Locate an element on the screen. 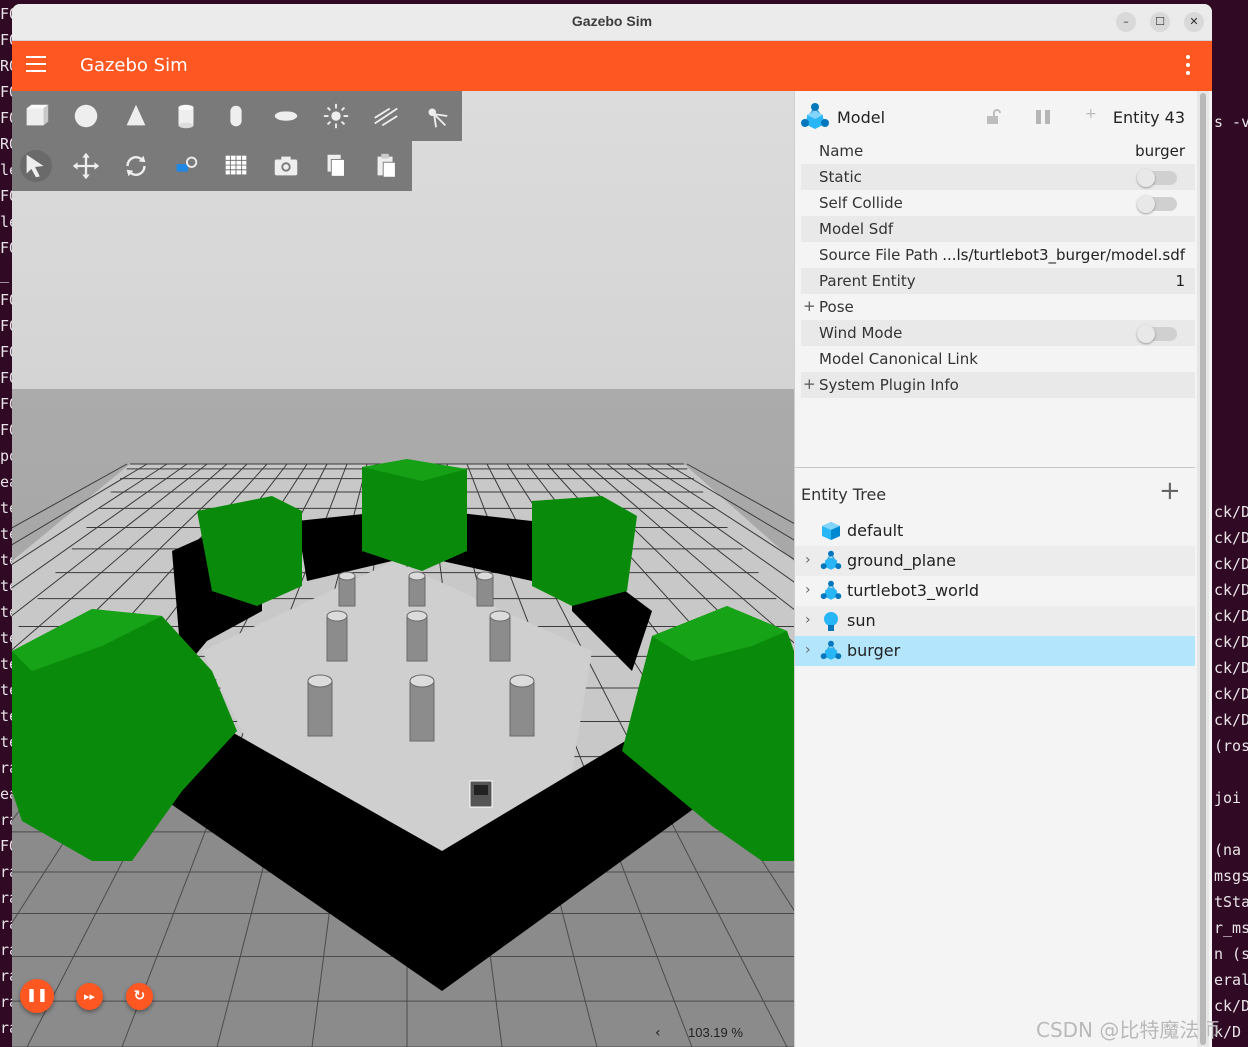  property-label: Pose is located at coordinates (836, 307).